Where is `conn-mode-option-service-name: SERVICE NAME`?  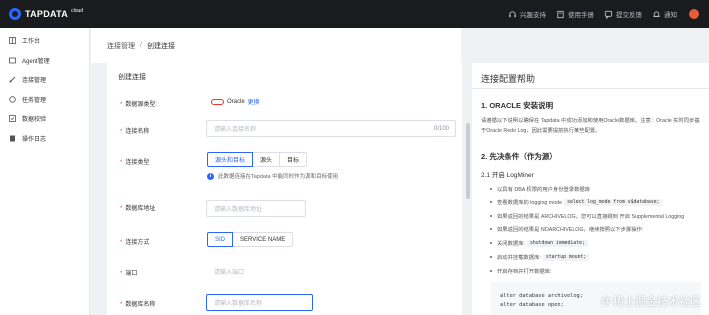
conn-mode-option-service-name: SERVICE NAME is located at coordinates (263, 239).